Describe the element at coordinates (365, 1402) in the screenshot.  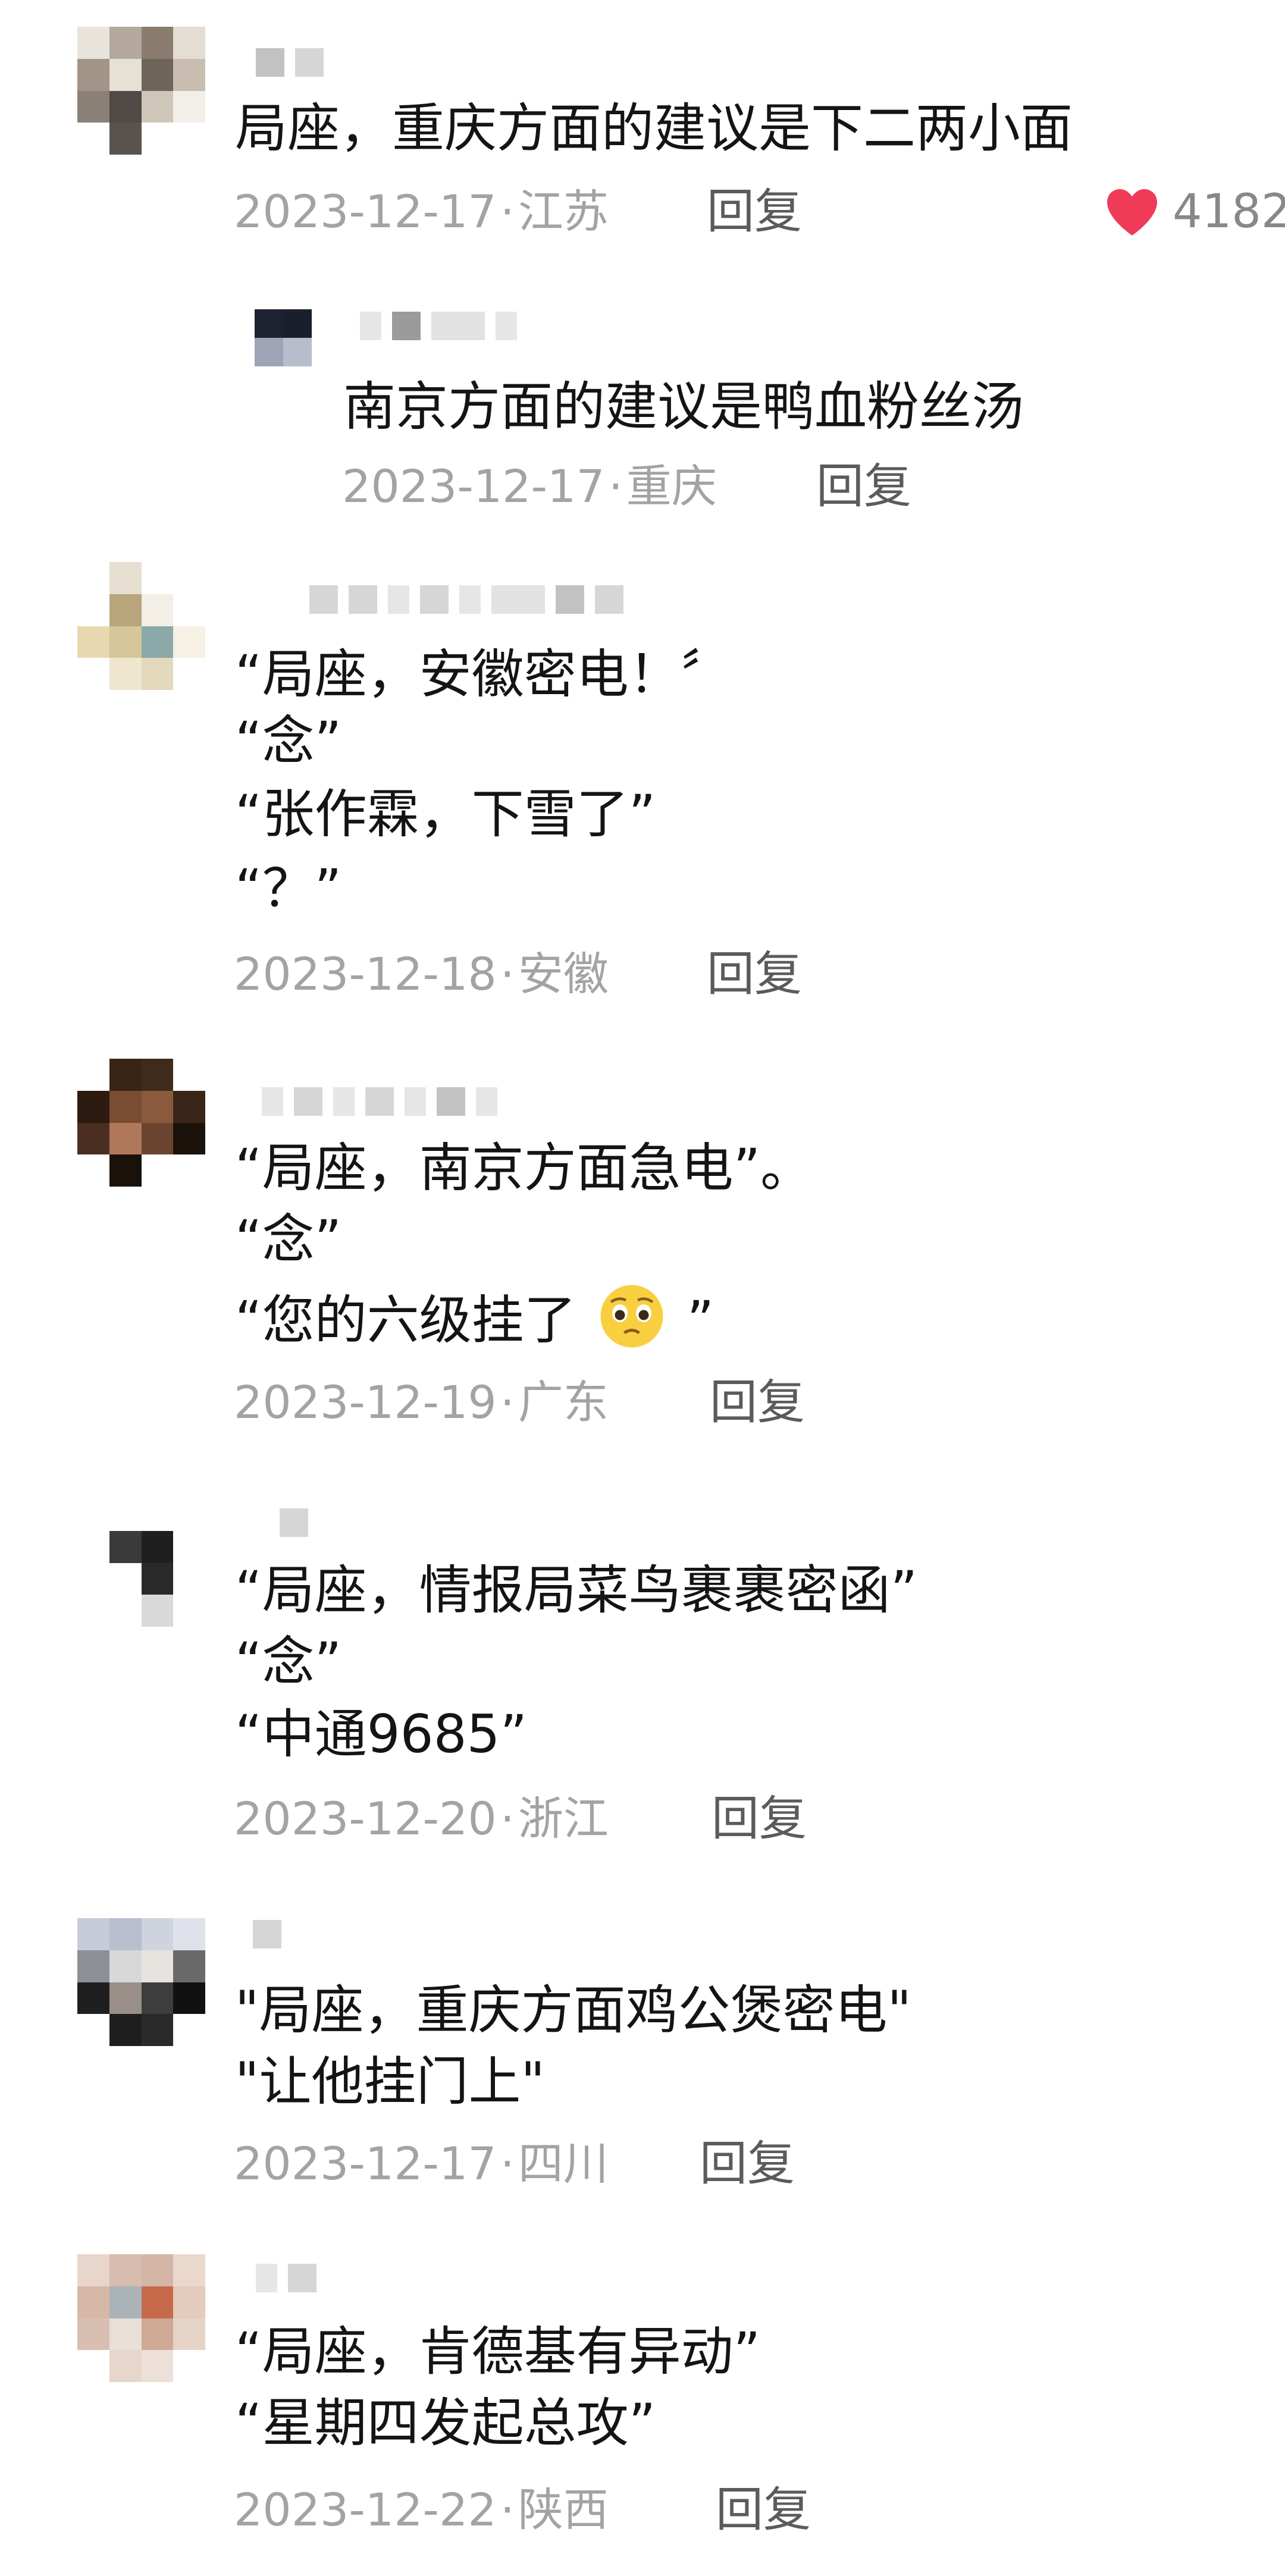
I see `comment-date: 2023-12-19` at that location.